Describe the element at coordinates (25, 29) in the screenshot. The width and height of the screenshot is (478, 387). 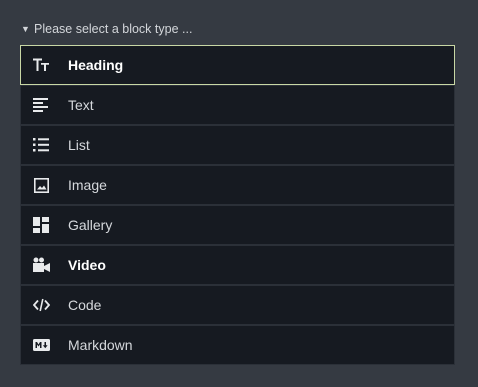
I see `caret-down-icon: ▼` at that location.